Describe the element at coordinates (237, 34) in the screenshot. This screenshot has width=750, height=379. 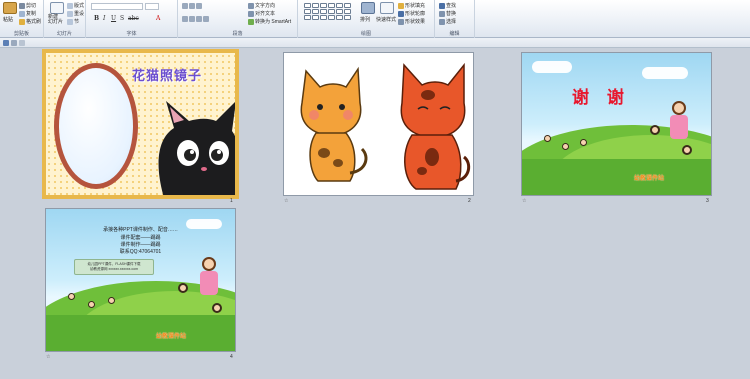
I see `paragraph-group-label: 段落` at that location.